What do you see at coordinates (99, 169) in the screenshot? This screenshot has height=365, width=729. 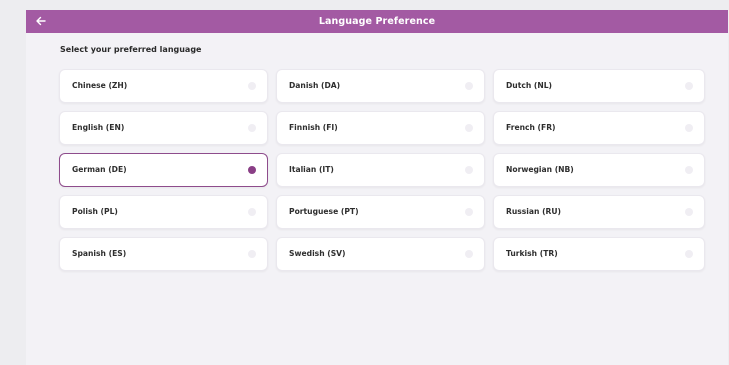 I see `language-label: German (DE)` at bounding box center [99, 169].